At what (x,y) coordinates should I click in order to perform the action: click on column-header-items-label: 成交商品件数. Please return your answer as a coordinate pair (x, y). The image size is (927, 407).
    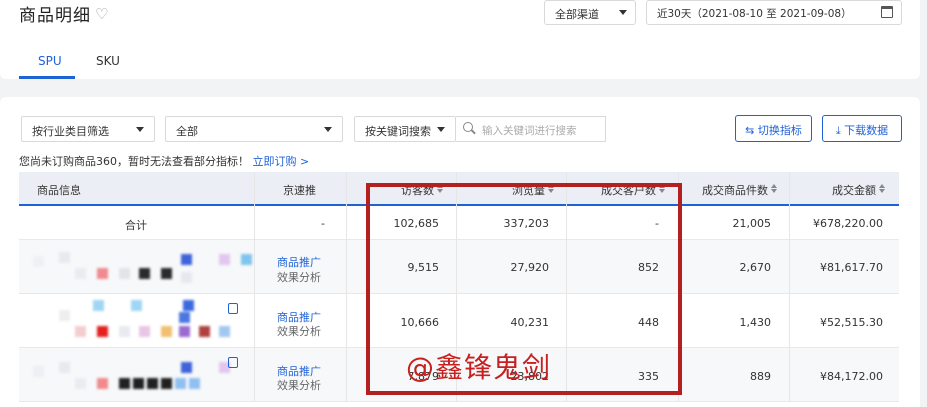
    Looking at the image, I should click on (735, 190).